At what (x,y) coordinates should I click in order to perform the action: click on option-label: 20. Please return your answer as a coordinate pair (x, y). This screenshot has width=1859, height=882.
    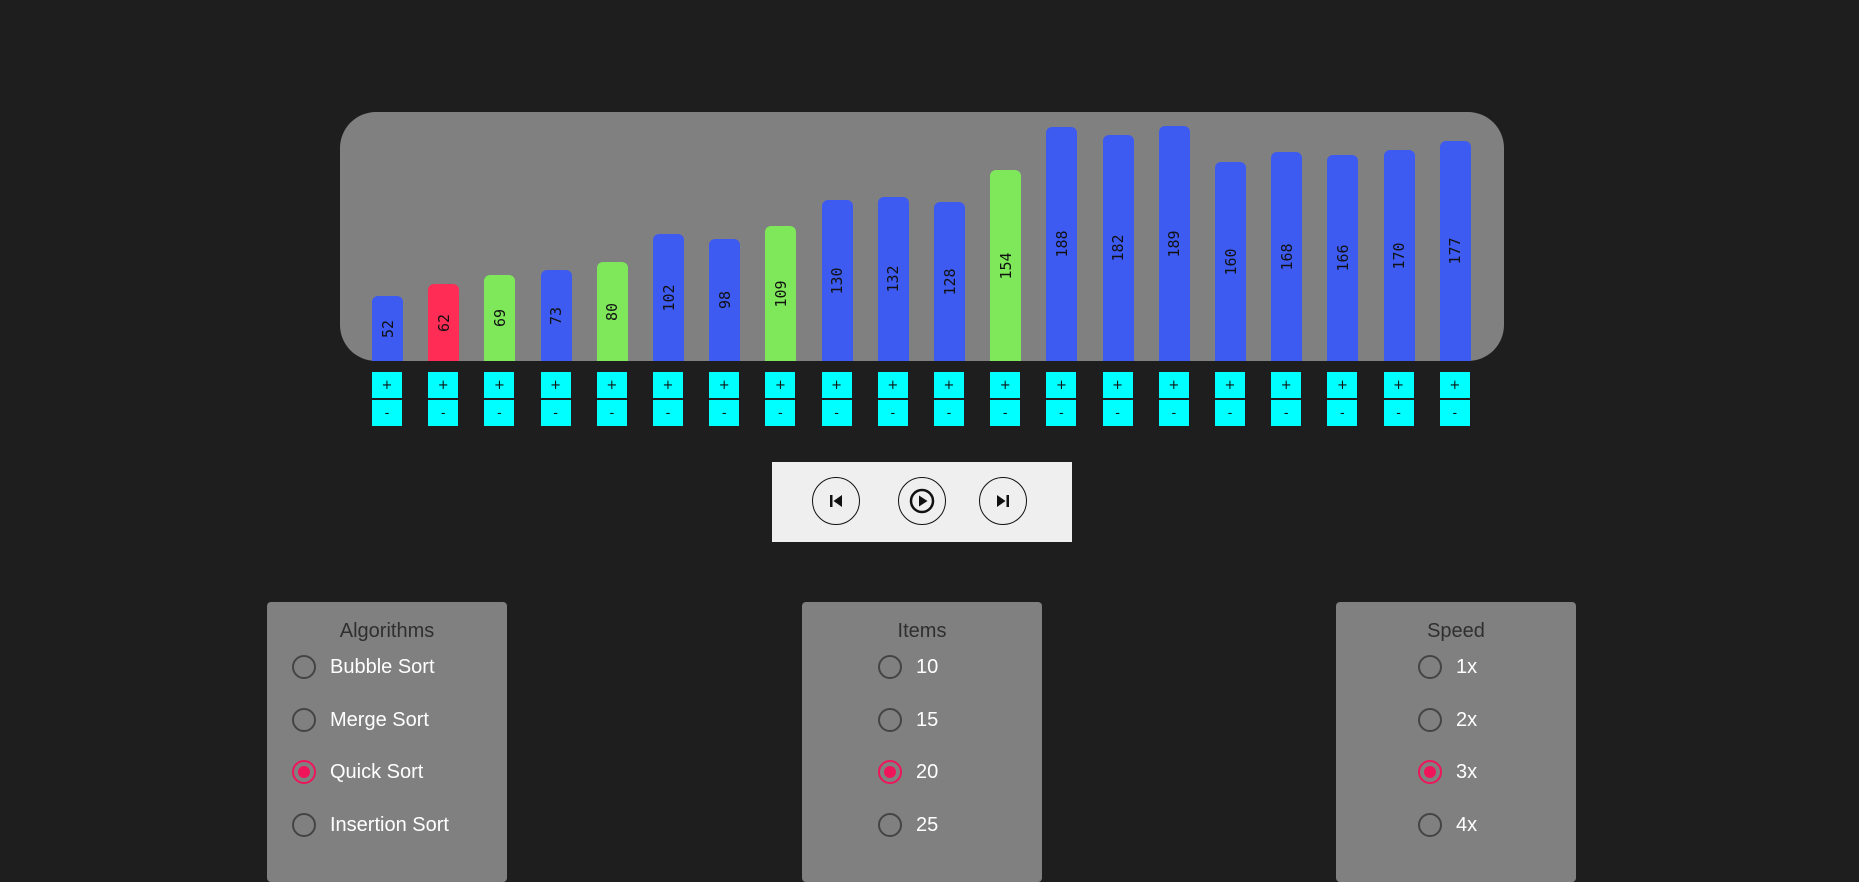
    Looking at the image, I should click on (927, 771).